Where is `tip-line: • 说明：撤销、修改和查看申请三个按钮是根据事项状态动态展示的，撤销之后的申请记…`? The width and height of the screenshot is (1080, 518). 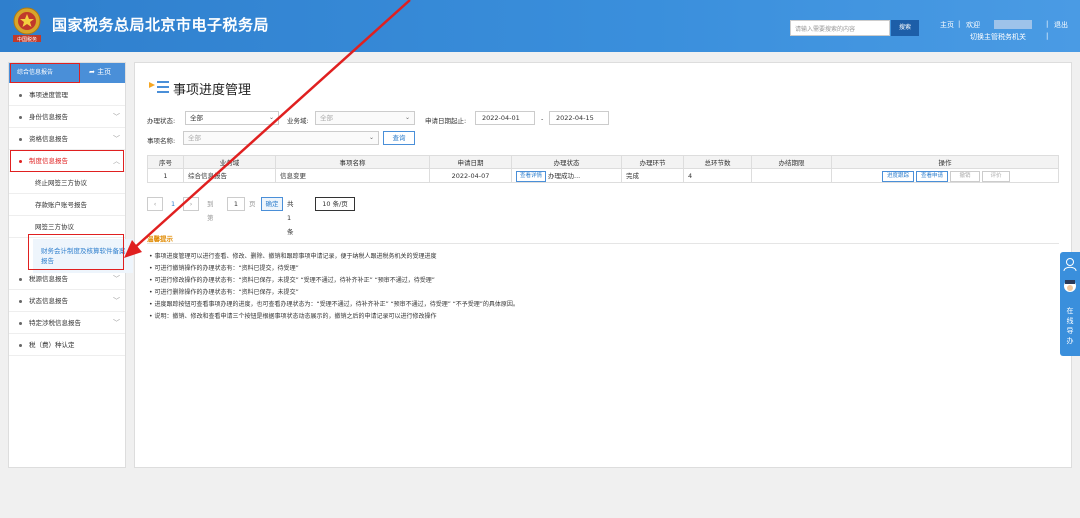
tip-line: • 说明：撤销、修改和查看申请三个按钮是根据事项状态动态展示的，撤销之后的申请记… is located at coordinates (293, 316).